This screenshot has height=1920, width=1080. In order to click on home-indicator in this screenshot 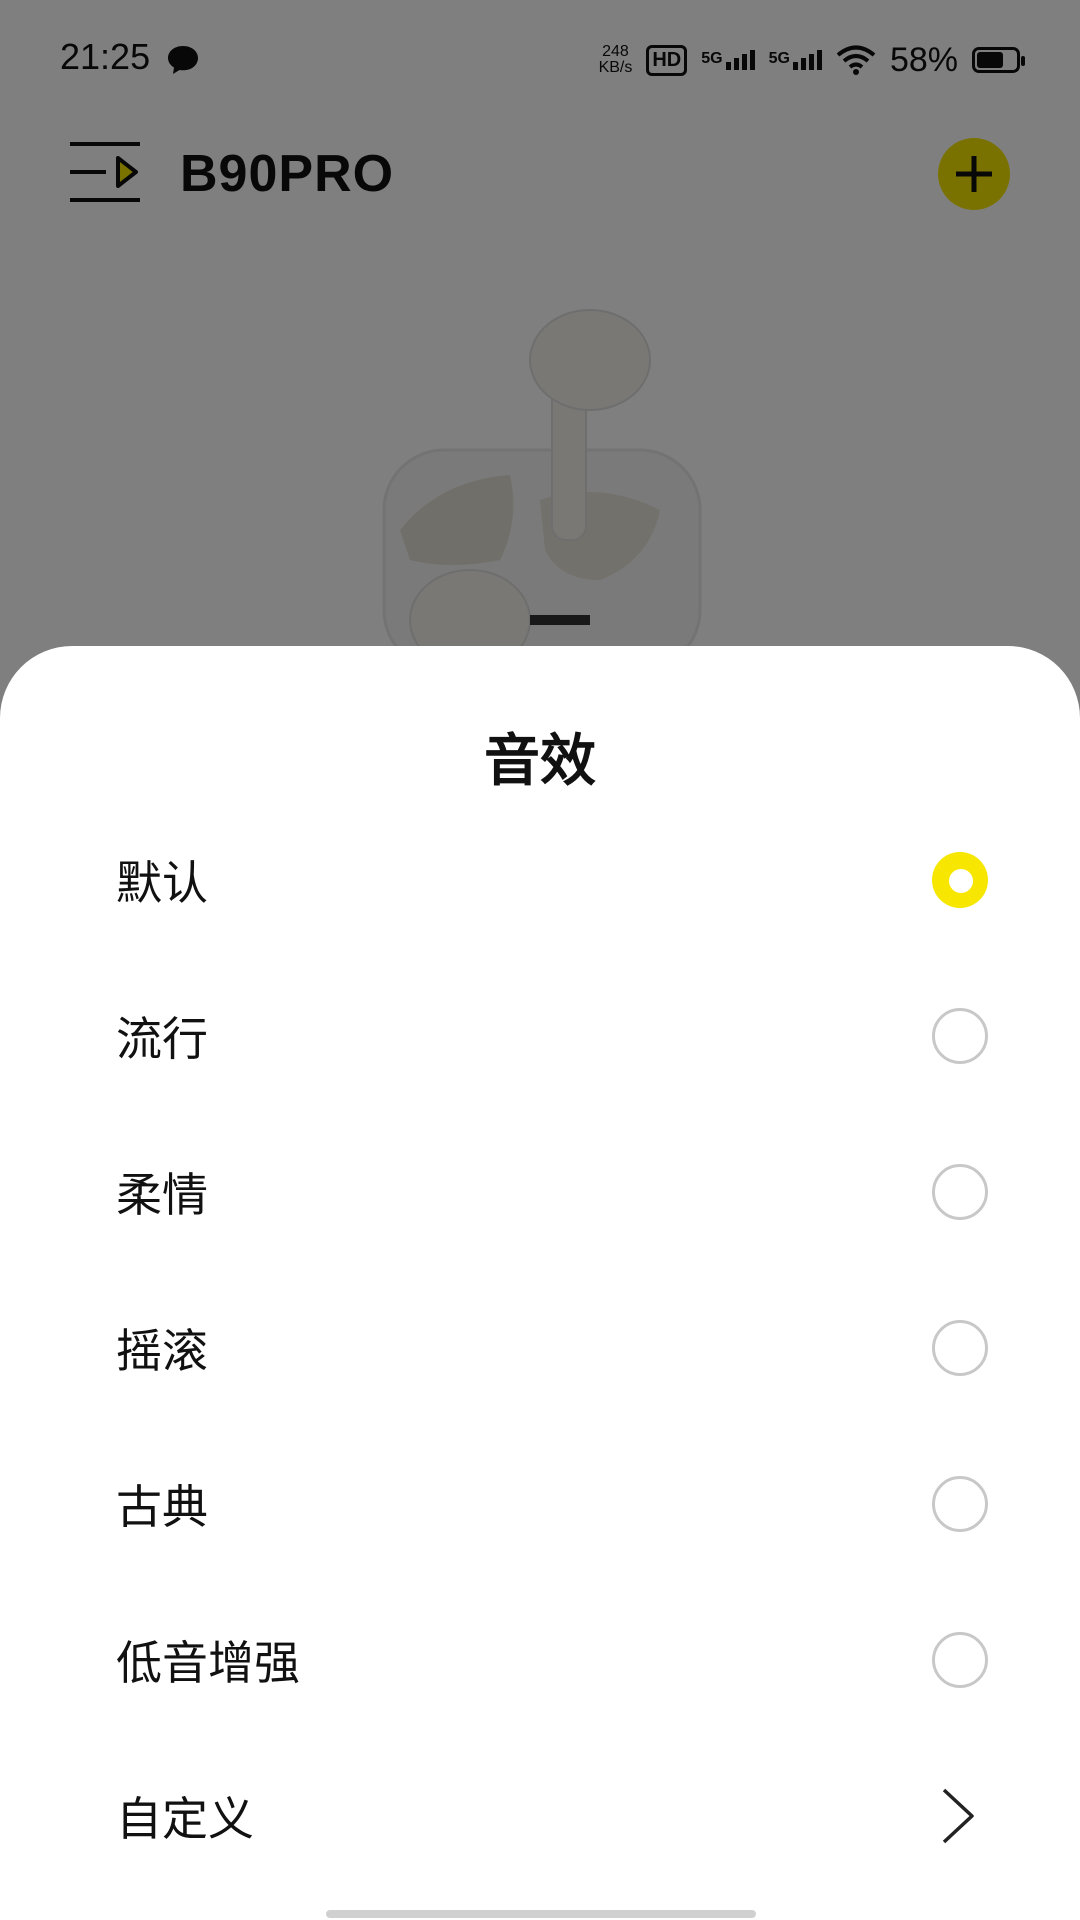, I will do `click(541, 1914)`.